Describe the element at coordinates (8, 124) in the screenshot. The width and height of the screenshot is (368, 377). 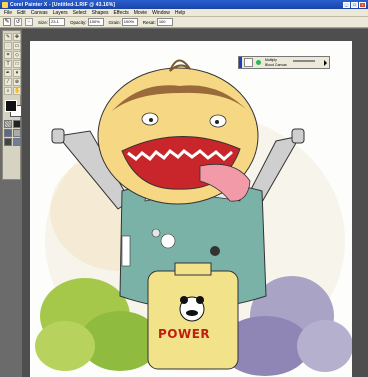
I see `paper-selector-icon` at that location.